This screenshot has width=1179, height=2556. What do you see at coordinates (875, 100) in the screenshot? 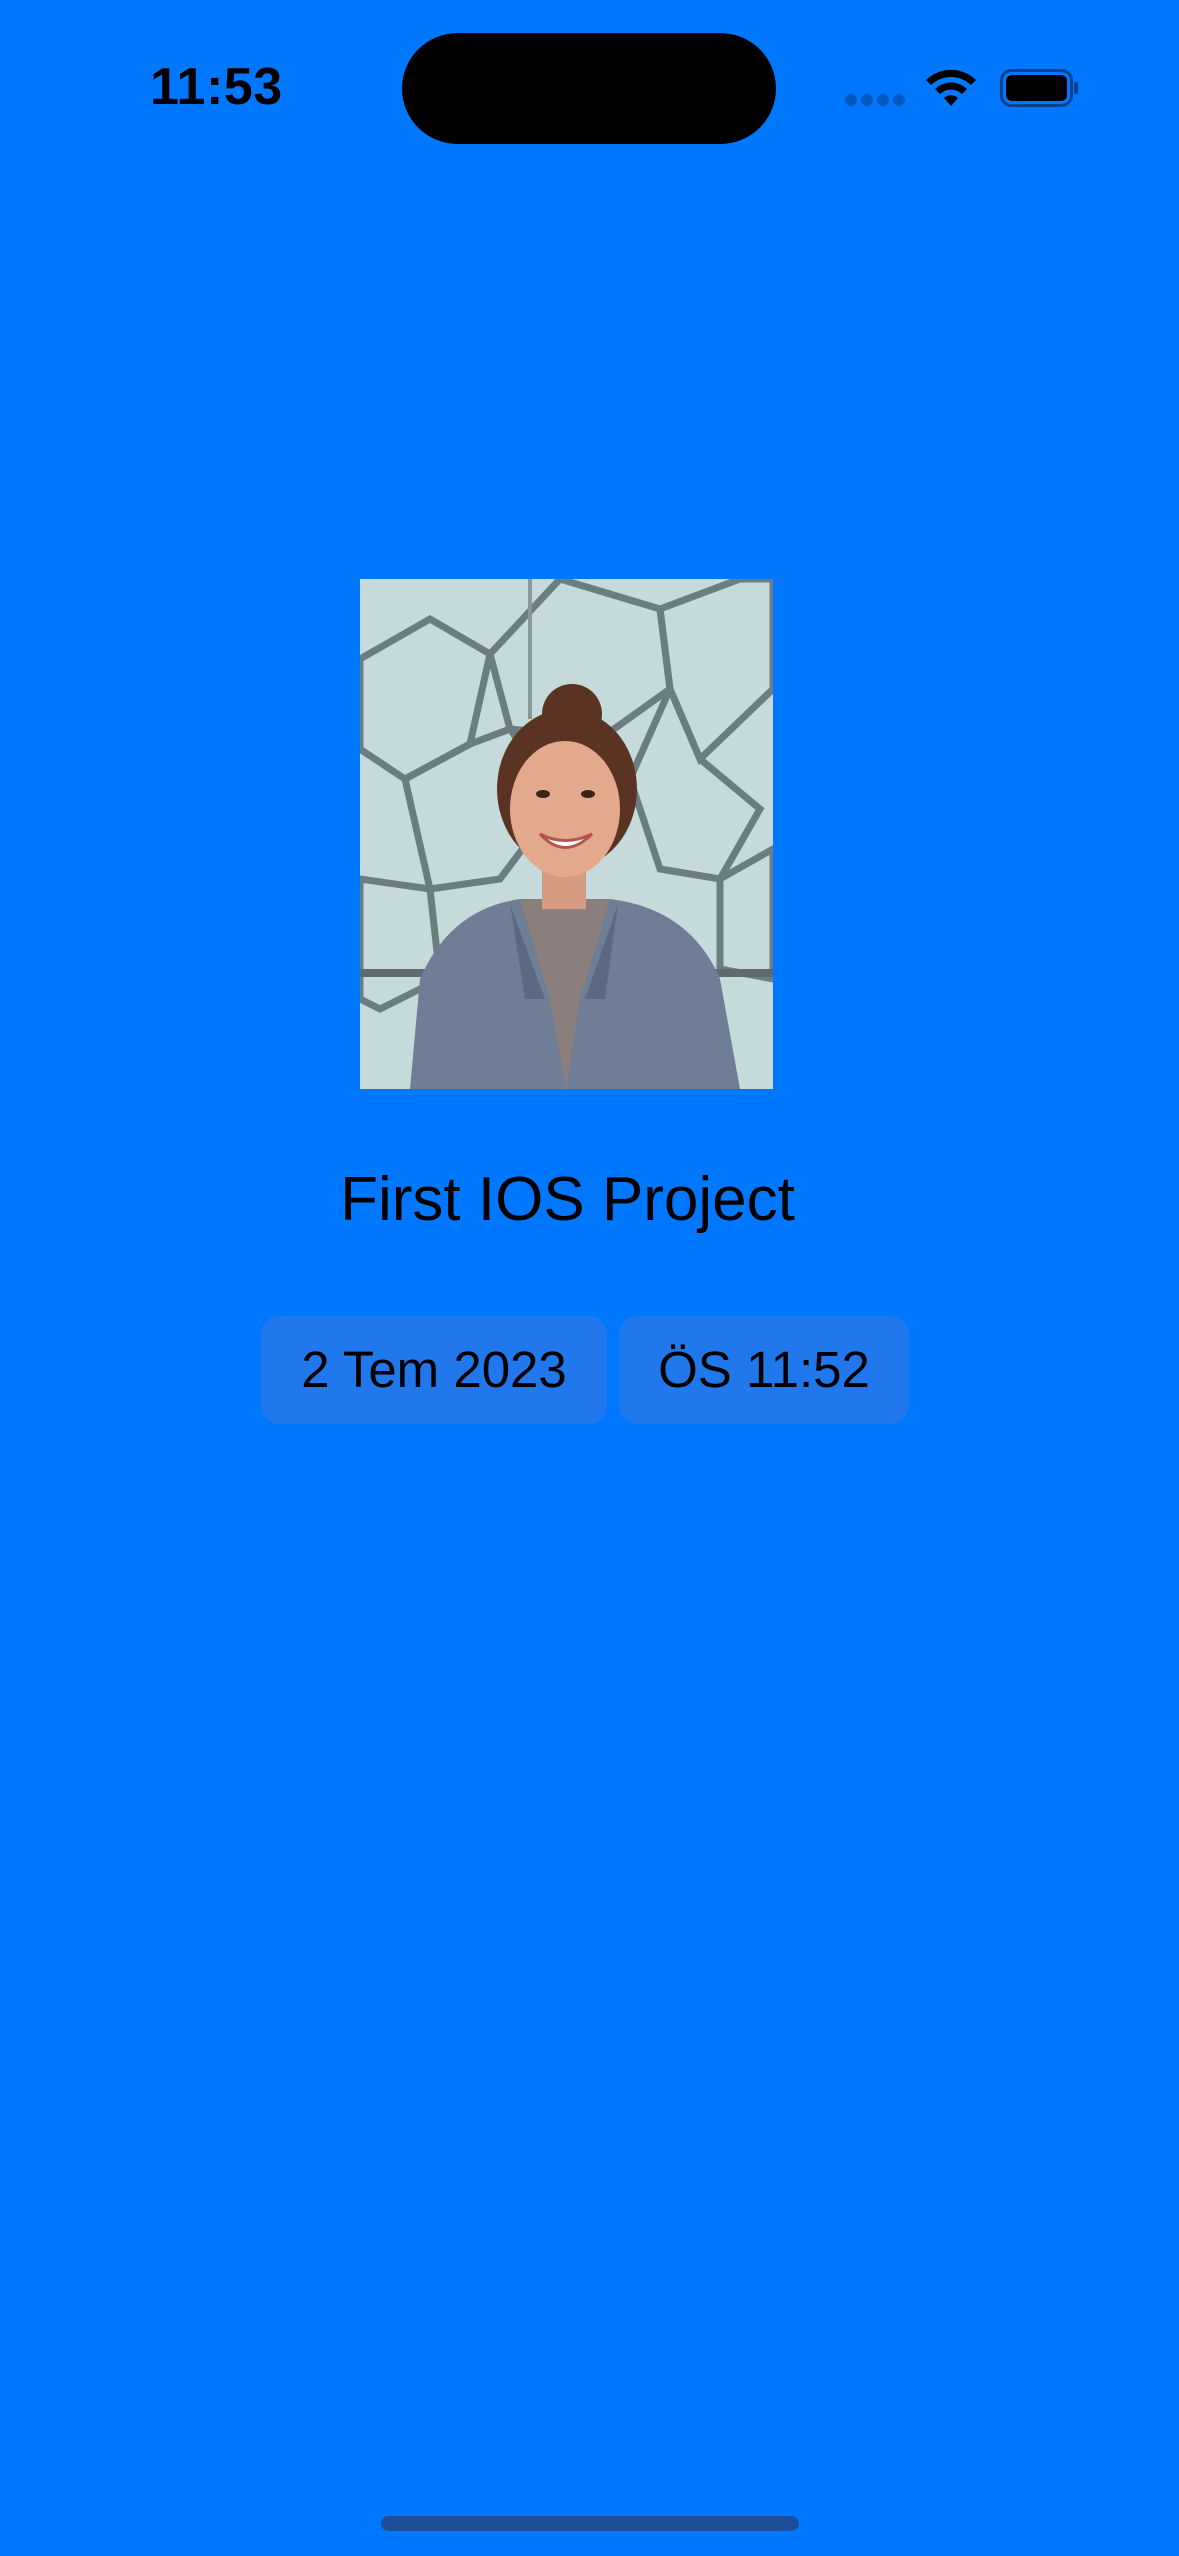
I see `signal-icon` at bounding box center [875, 100].